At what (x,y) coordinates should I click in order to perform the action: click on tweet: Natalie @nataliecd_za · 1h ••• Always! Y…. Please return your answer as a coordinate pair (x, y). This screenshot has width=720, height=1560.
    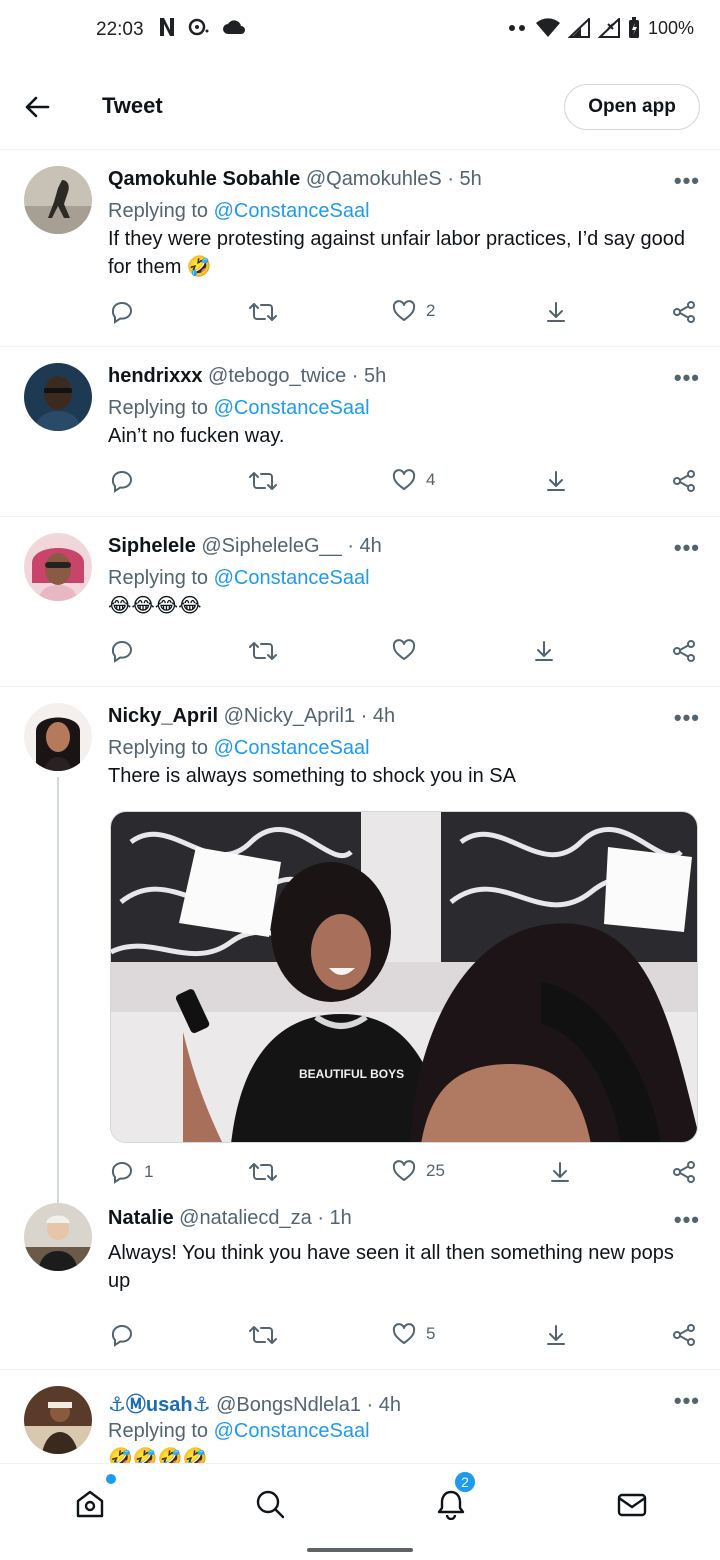
    Looking at the image, I should click on (360, 1286).